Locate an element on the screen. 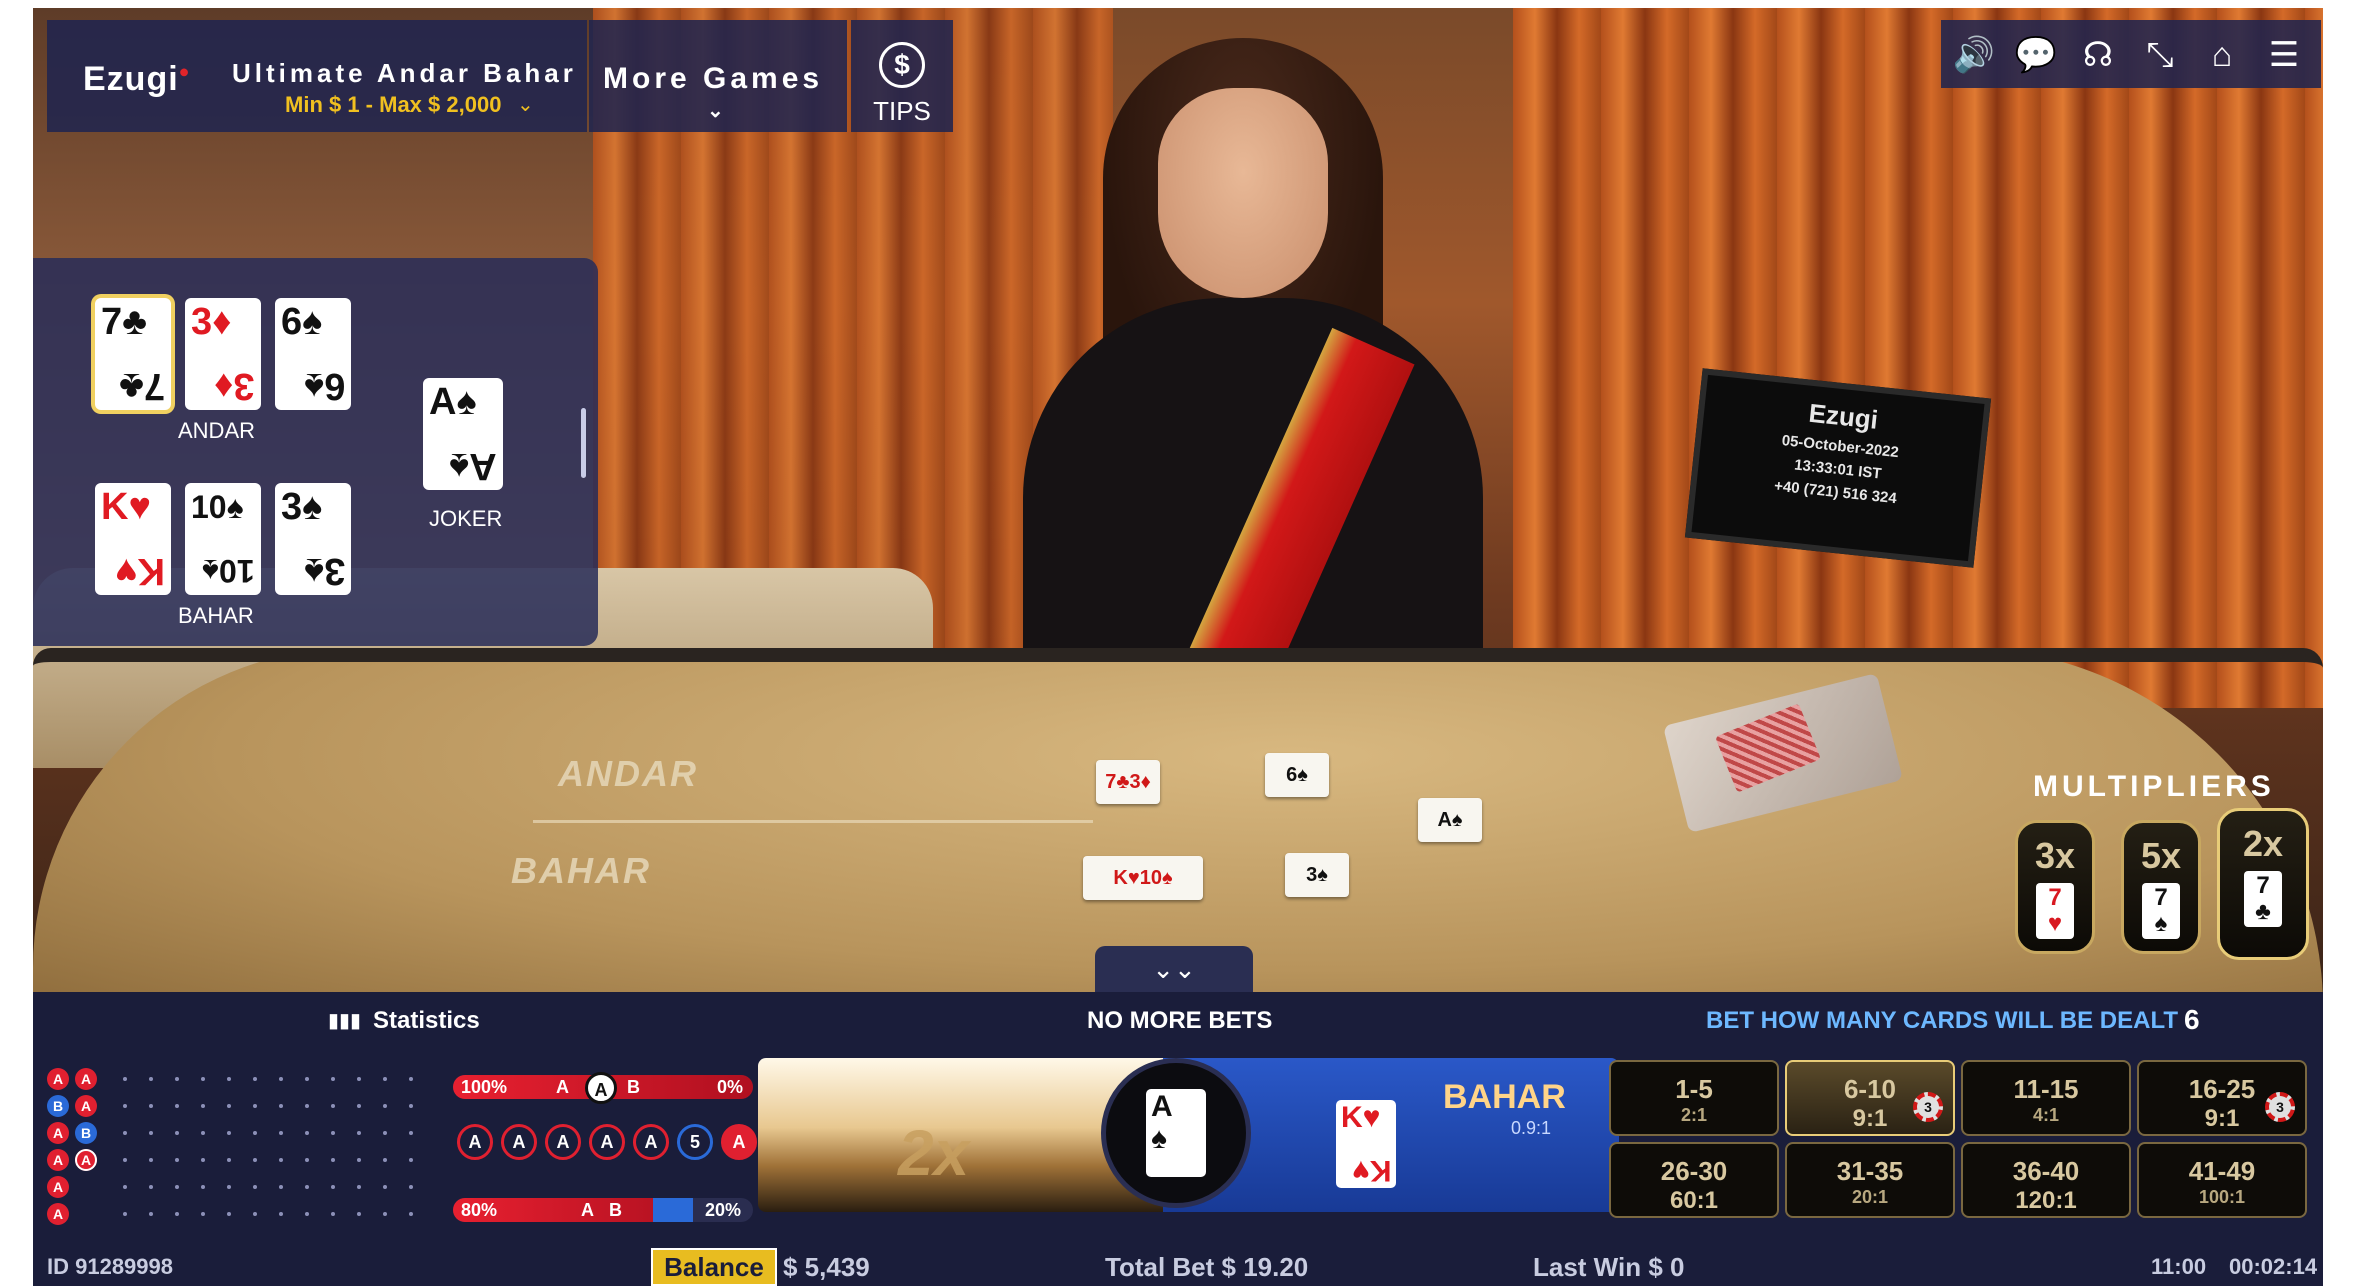 Image resolution: width=2355 pixels, height=1286 pixels. balance-value: $ 5,439 is located at coordinates (826, 1267).